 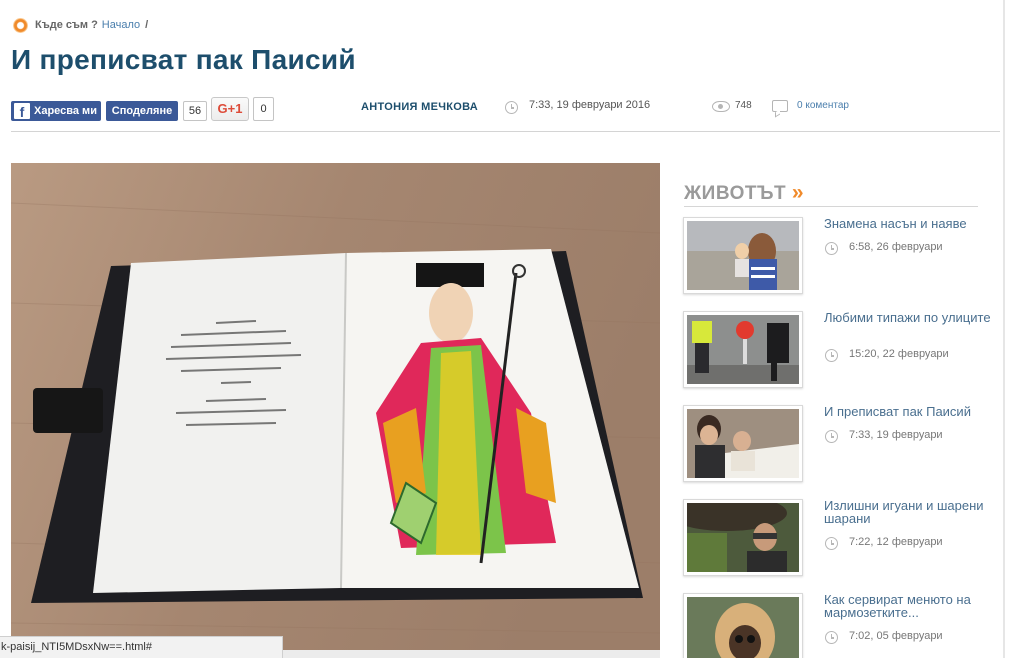 I want to click on views-count: 748, so click(x=743, y=105).